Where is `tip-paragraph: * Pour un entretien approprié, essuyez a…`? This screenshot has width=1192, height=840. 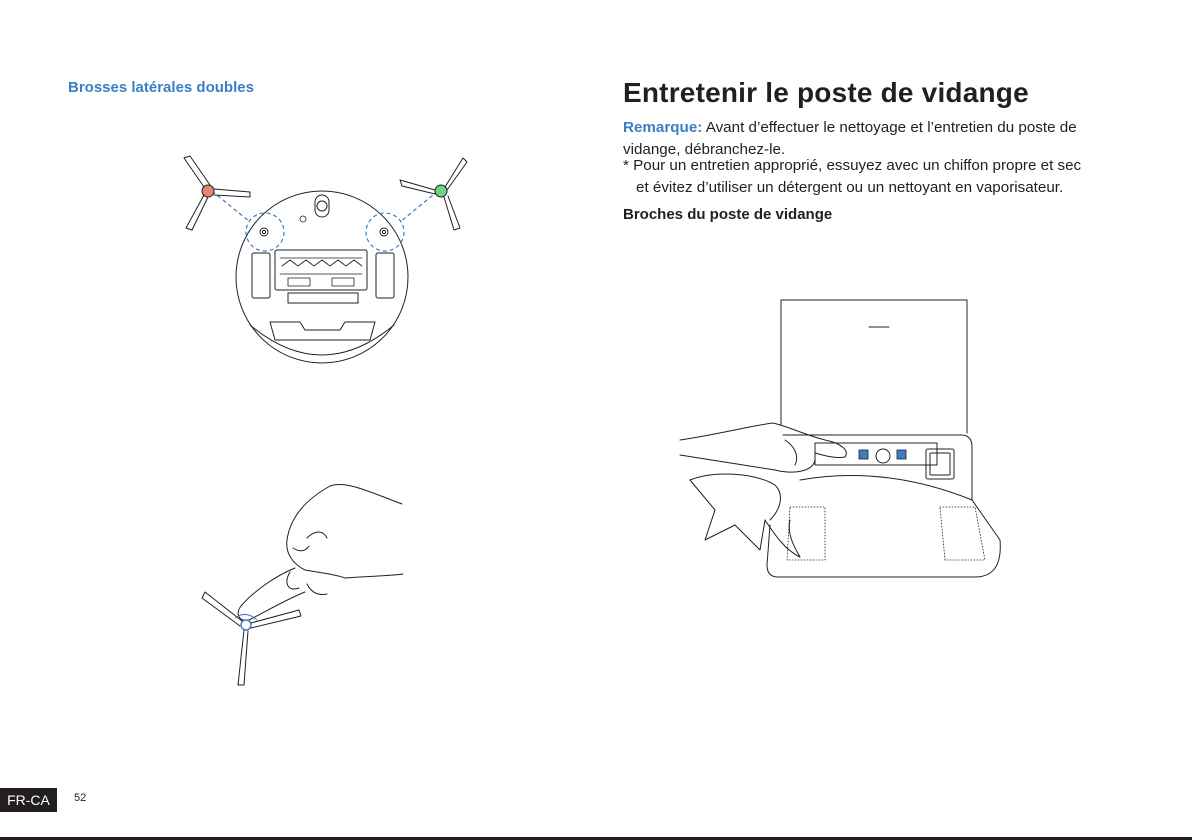
tip-paragraph: * Pour un entretien approprié, essuyez a… is located at coordinates (873, 177).